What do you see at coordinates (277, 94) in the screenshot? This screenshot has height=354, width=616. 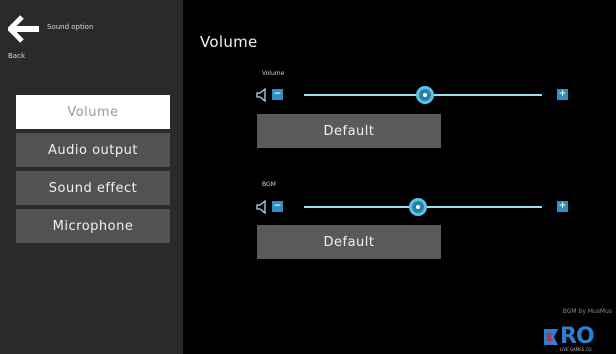 I see `volume-decrease-button: −` at bounding box center [277, 94].